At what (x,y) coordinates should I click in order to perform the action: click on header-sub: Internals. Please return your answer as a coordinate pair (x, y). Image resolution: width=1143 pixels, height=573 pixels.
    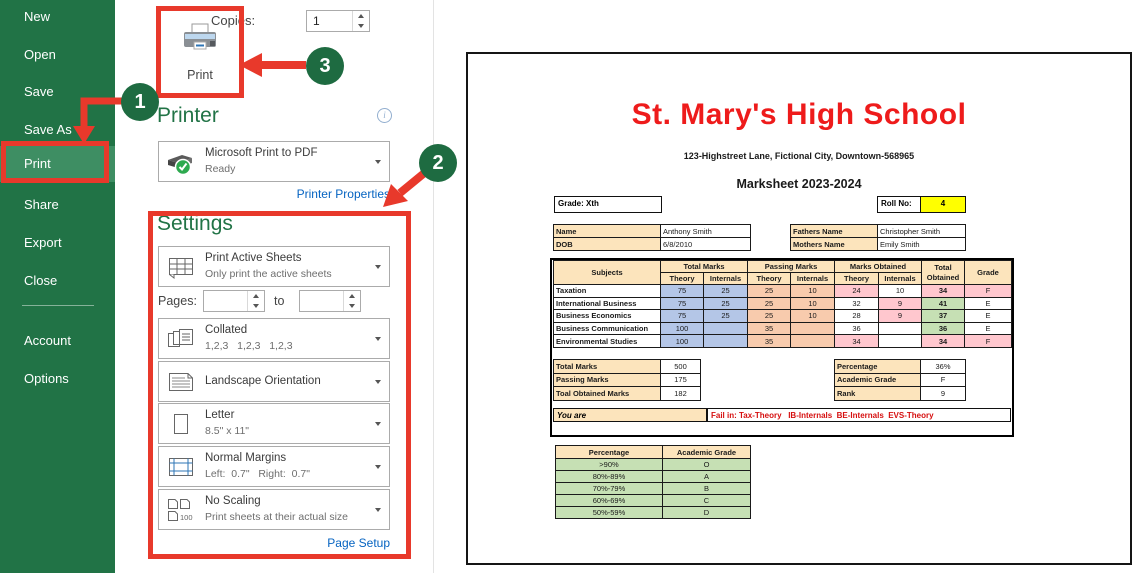
    Looking at the image, I should click on (725, 278).